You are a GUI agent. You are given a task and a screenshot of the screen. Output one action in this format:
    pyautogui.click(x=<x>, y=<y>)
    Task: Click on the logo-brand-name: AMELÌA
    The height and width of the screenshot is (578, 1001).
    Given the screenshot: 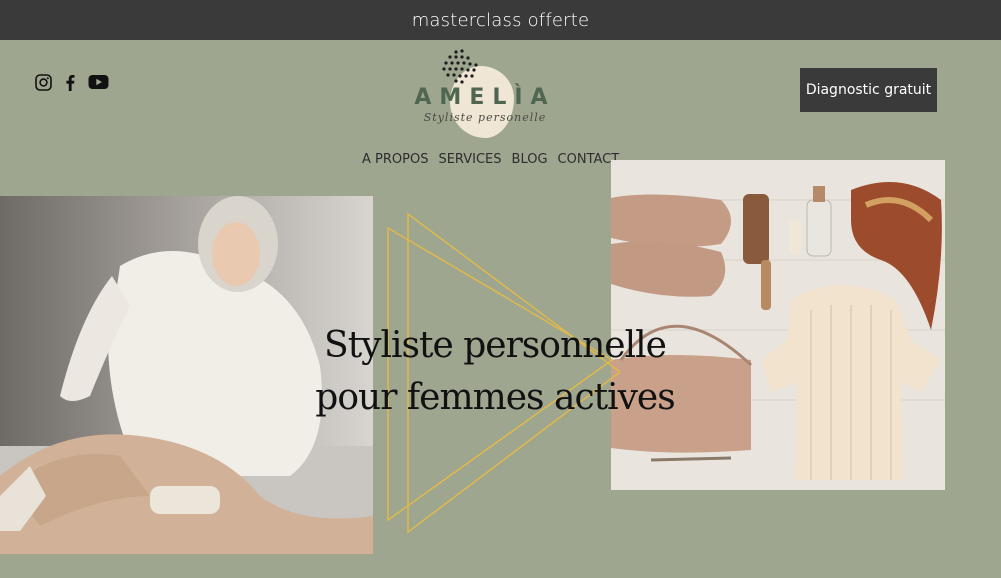 What is the action you would take?
    pyautogui.click(x=485, y=97)
    